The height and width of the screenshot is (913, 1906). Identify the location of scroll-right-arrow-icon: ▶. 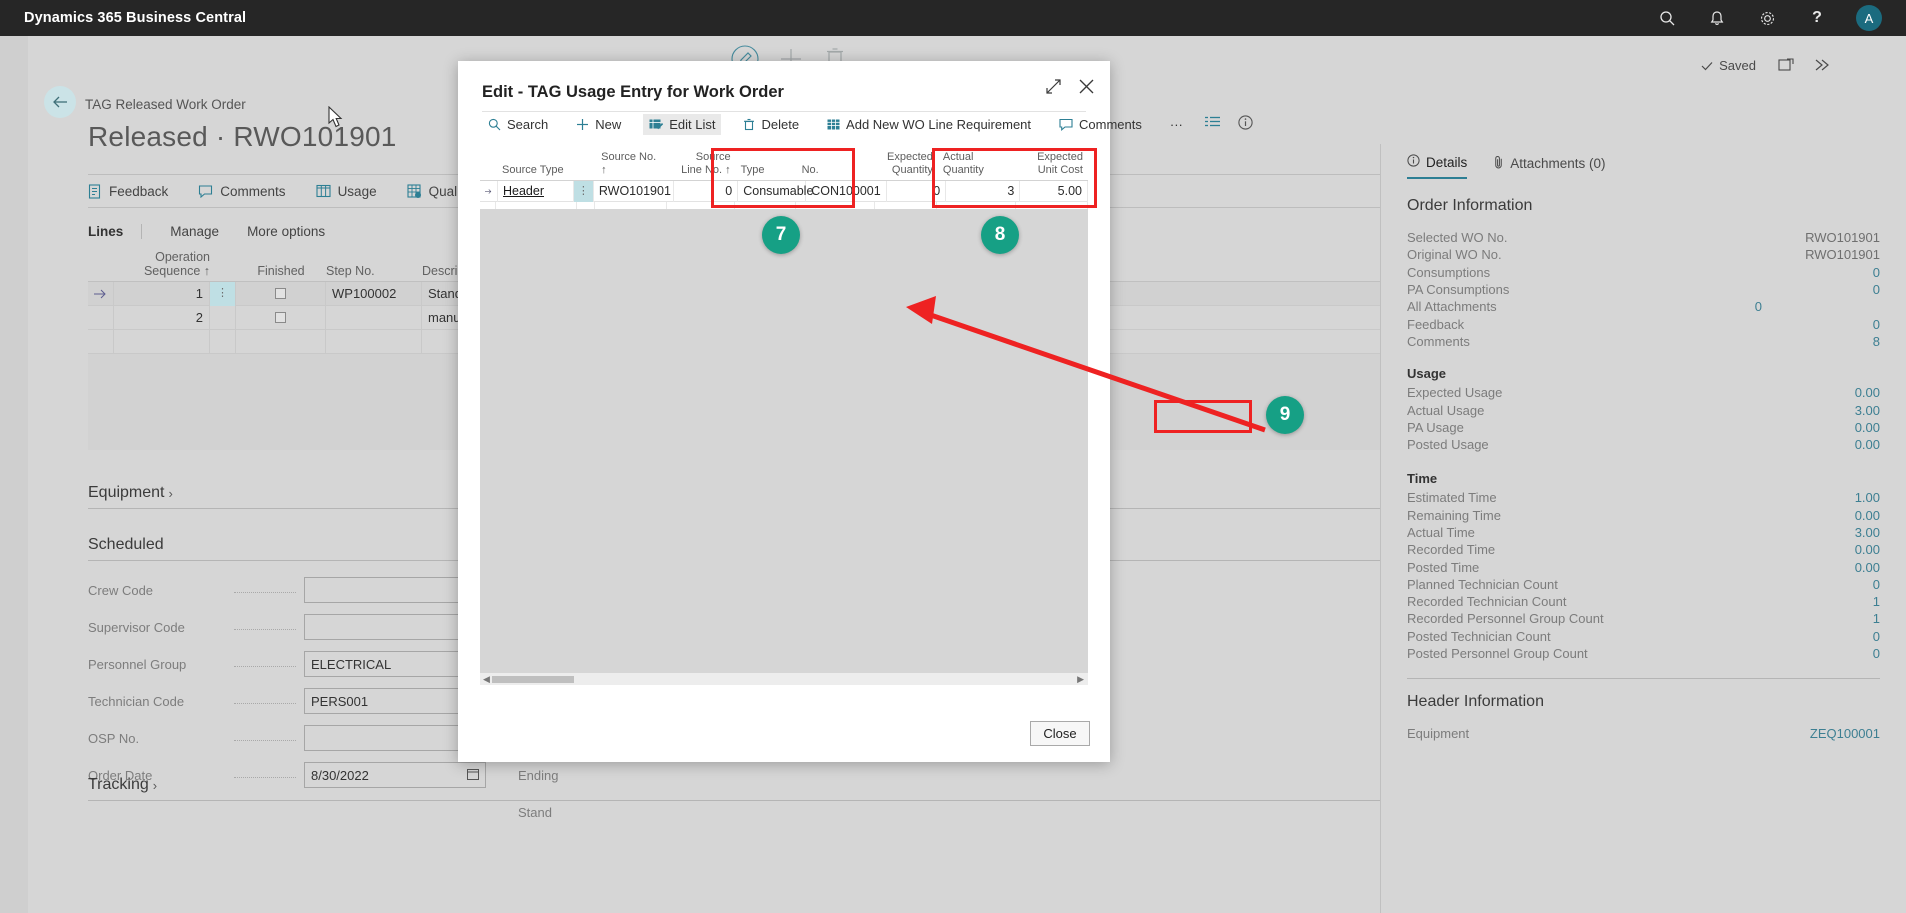
(1080, 679).